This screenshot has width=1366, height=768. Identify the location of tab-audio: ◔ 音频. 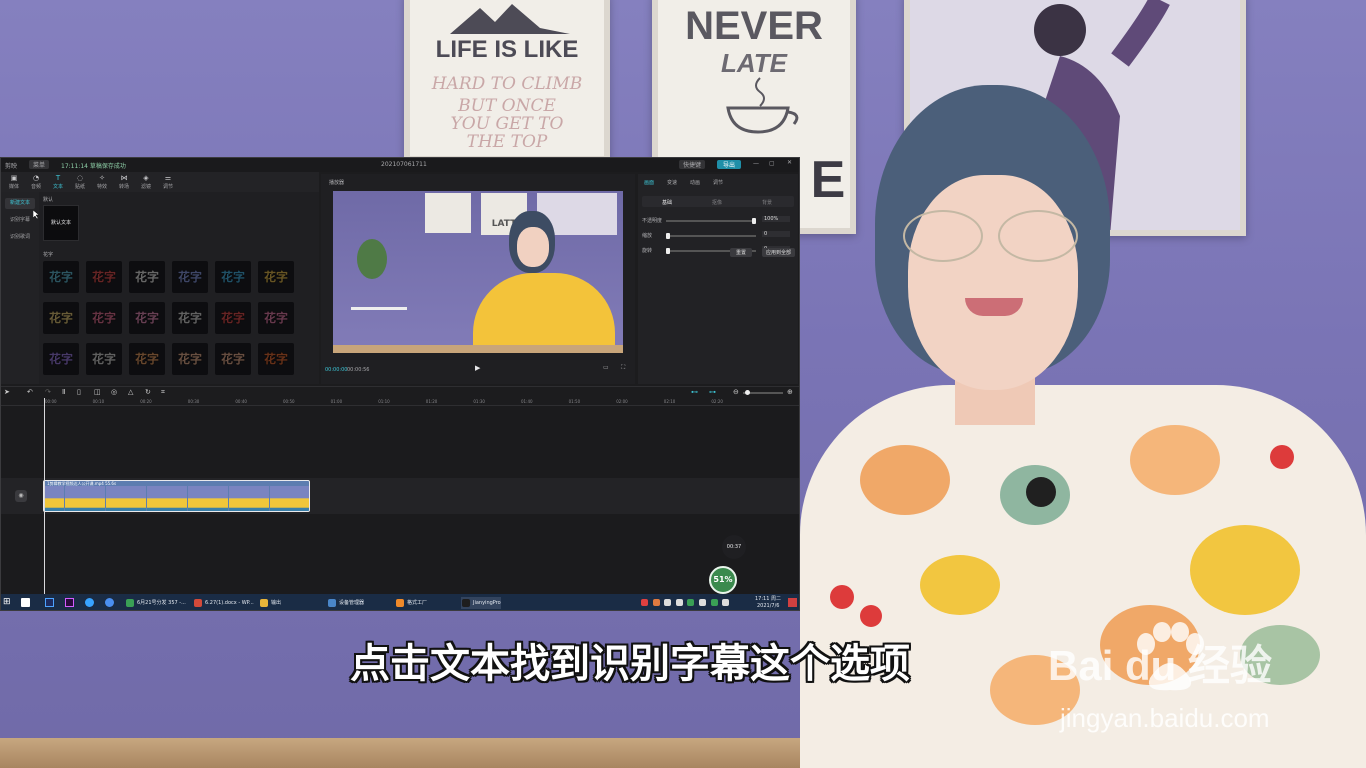
(36, 182).